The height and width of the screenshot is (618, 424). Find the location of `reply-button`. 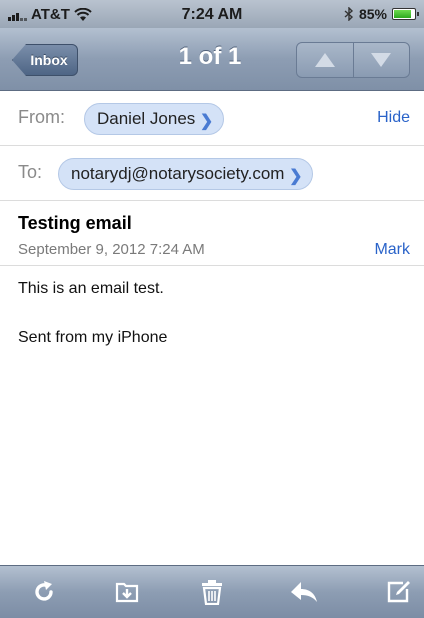

reply-button is located at coordinates (304, 592).